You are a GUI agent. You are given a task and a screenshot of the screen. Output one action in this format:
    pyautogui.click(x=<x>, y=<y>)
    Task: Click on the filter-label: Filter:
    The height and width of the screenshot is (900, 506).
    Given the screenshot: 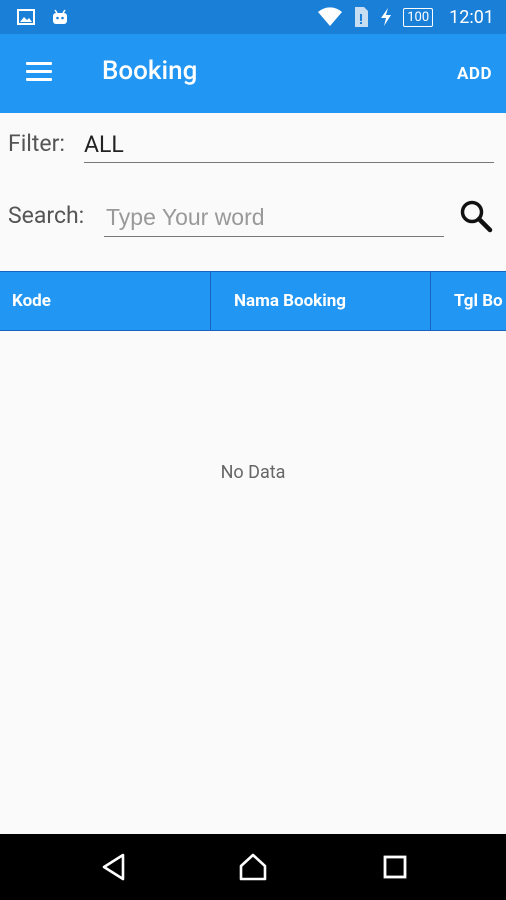 What is the action you would take?
    pyautogui.click(x=36, y=143)
    